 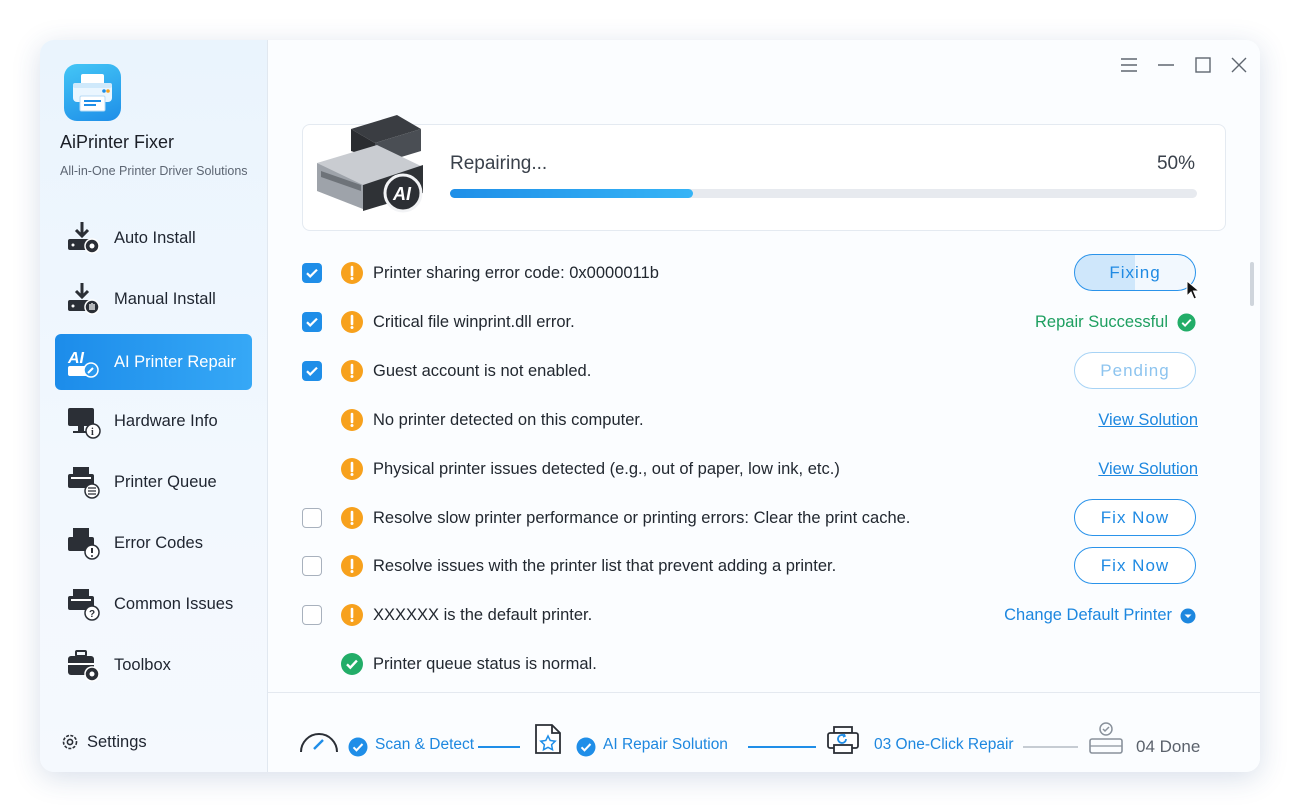 I want to click on settings-button: Settings, so click(x=103, y=742).